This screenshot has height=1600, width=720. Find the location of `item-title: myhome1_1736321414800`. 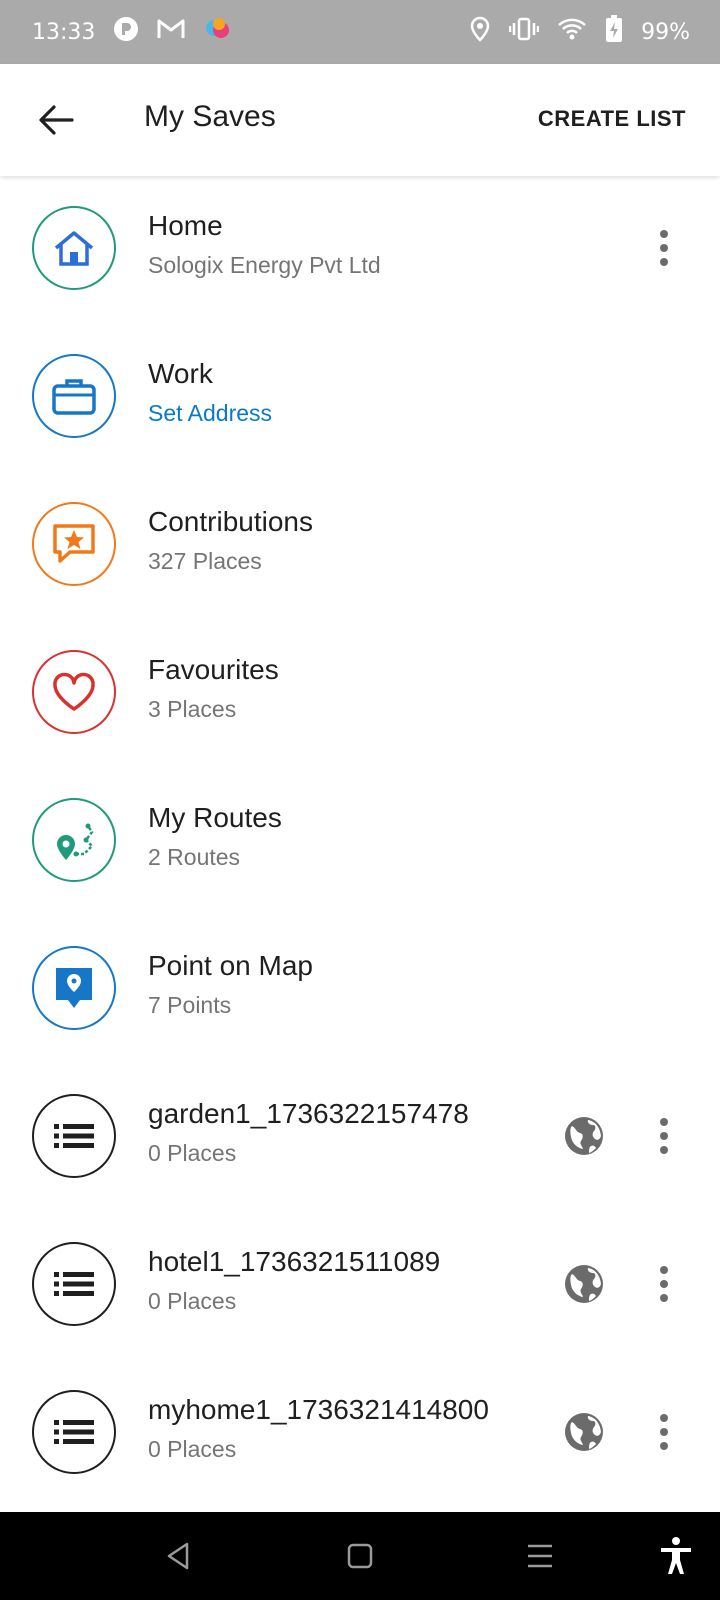

item-title: myhome1_1736321414800 is located at coordinates (318, 1409).